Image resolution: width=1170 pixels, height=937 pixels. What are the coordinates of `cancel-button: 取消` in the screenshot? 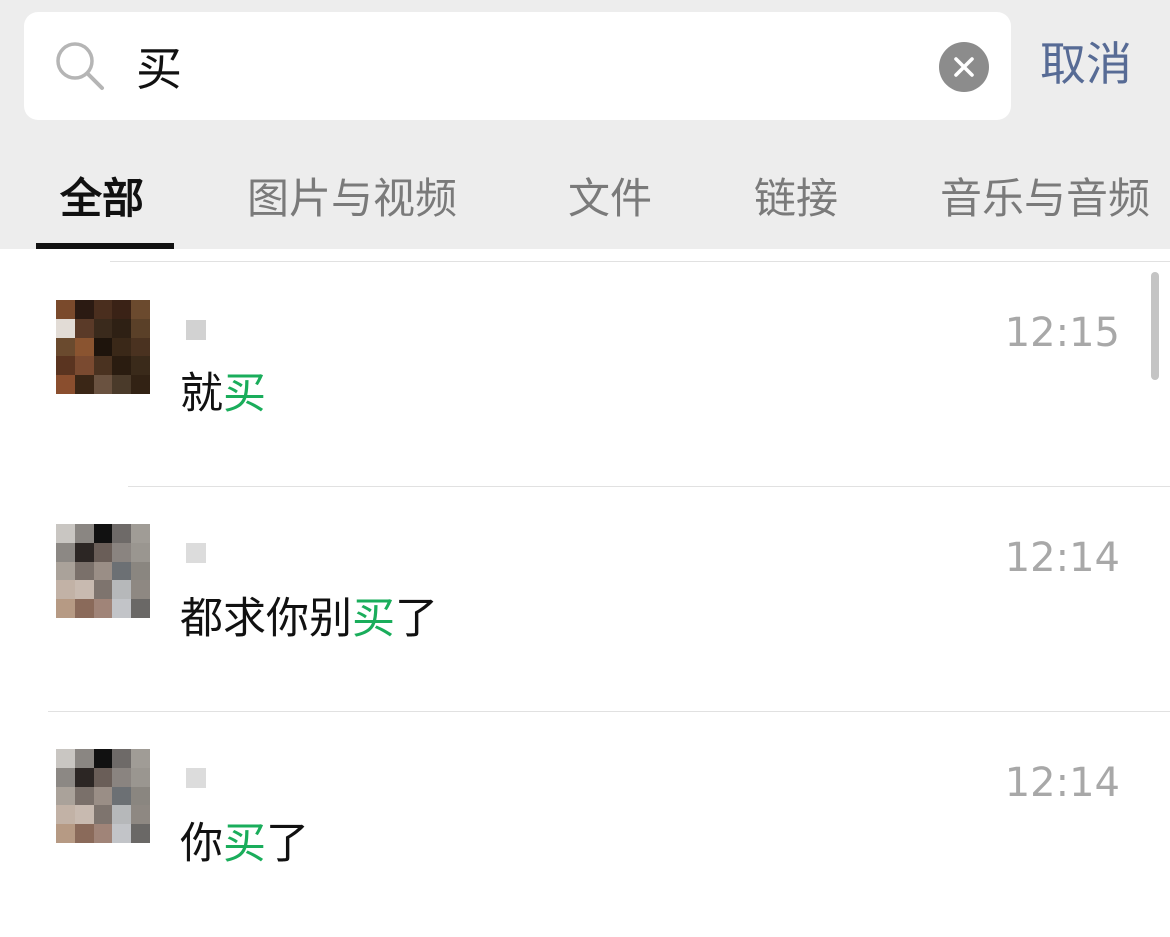 It's located at (1086, 64).